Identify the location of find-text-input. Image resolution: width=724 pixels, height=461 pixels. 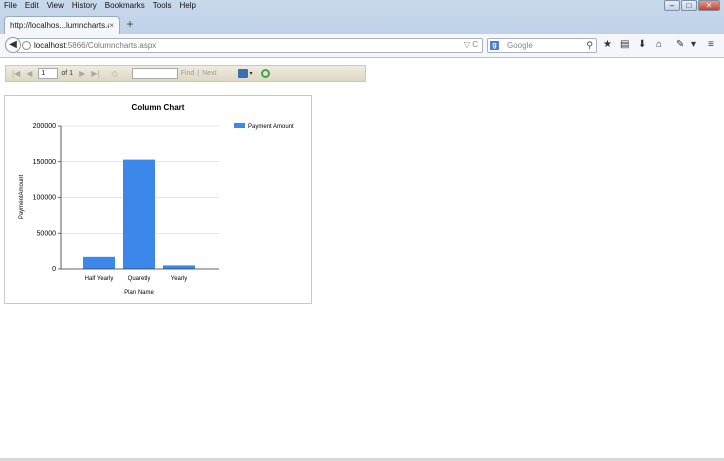
(154, 73).